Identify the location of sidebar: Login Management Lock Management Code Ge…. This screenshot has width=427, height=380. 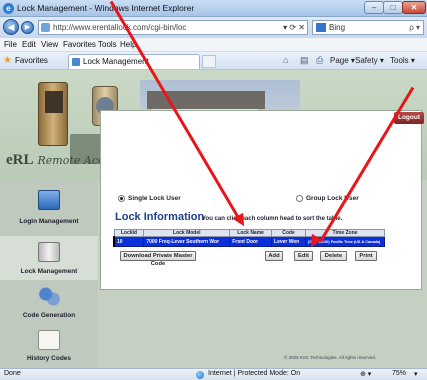
(49, 274).